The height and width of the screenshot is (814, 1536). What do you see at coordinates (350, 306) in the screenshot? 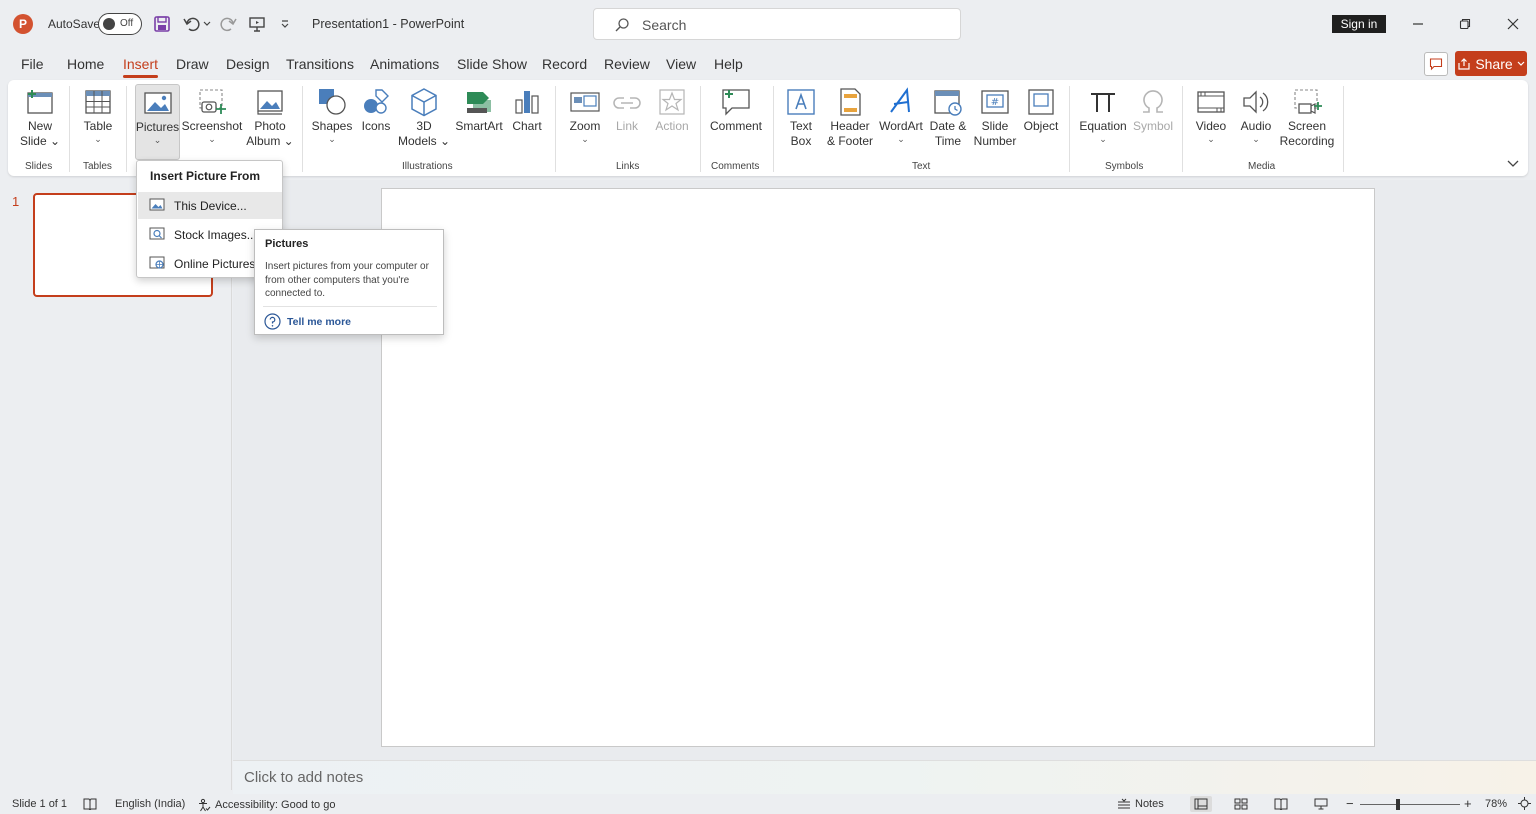
I see `tooltip-divider` at bounding box center [350, 306].